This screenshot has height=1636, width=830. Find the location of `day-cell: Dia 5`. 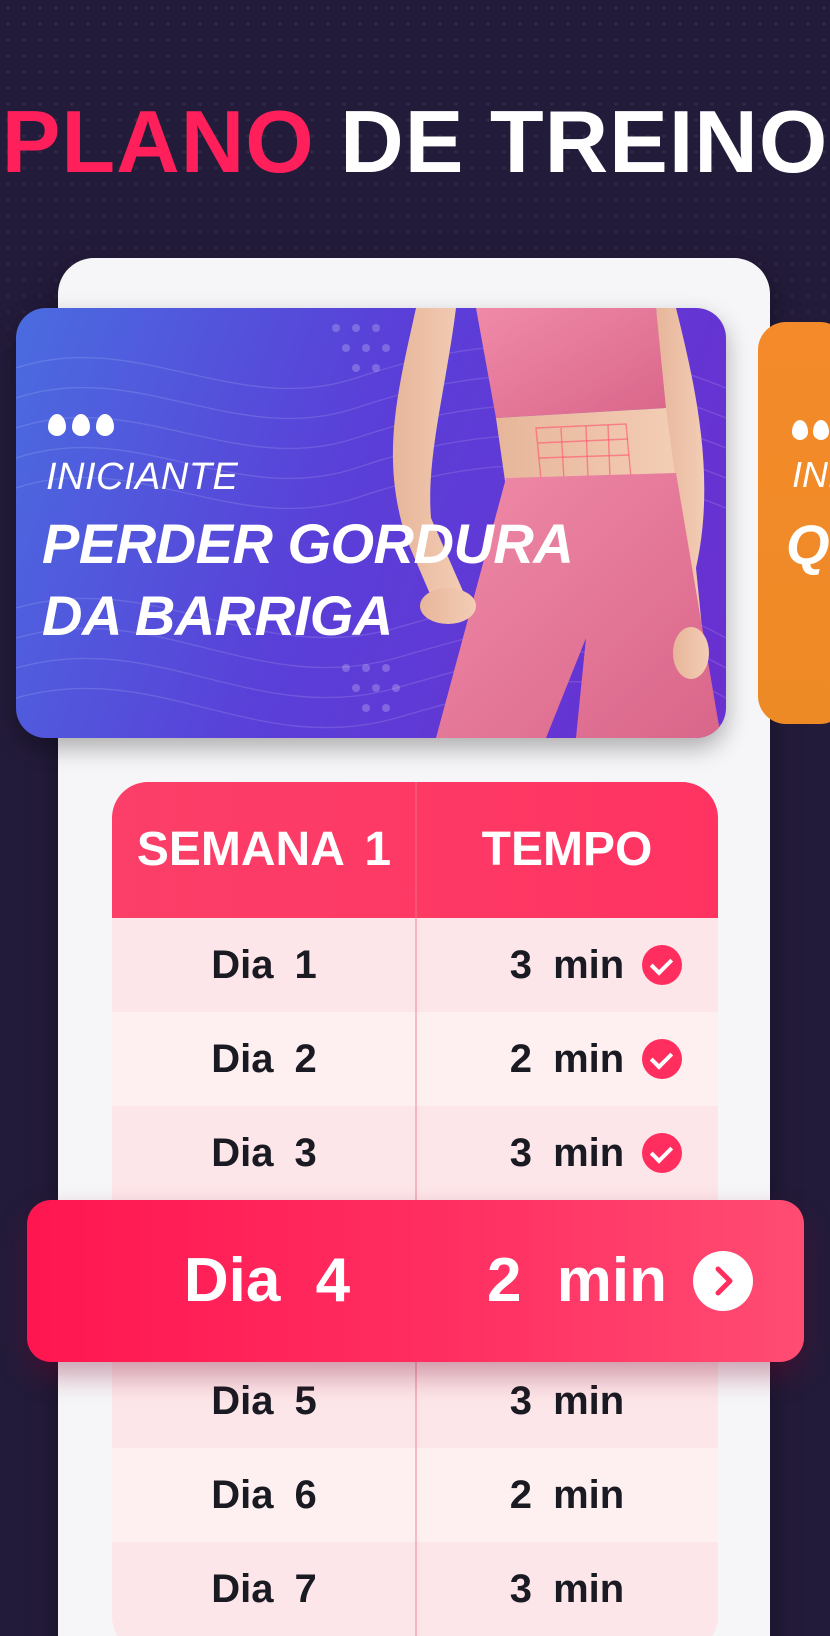

day-cell: Dia 5 is located at coordinates (264, 1401).